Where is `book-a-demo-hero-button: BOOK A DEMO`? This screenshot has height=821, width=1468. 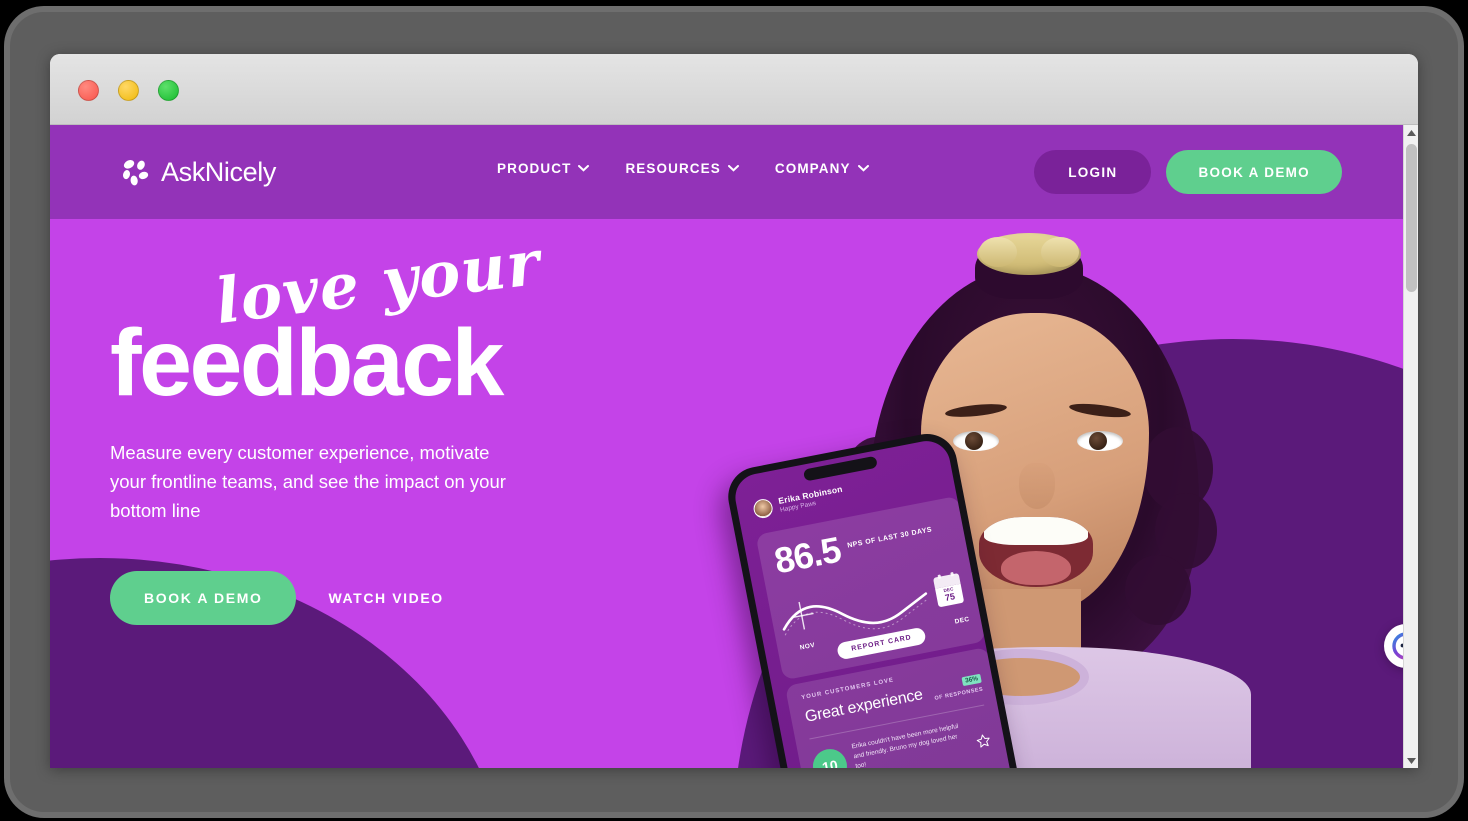
book-a-demo-hero-button: BOOK A DEMO is located at coordinates (203, 597).